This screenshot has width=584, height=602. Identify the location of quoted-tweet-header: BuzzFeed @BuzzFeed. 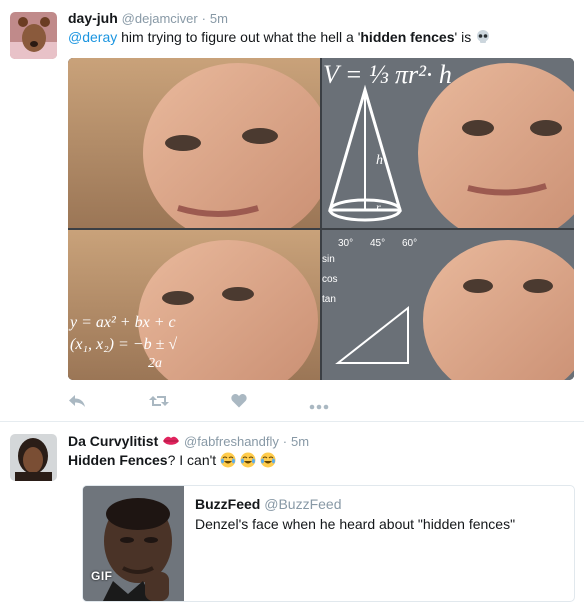
(268, 504).